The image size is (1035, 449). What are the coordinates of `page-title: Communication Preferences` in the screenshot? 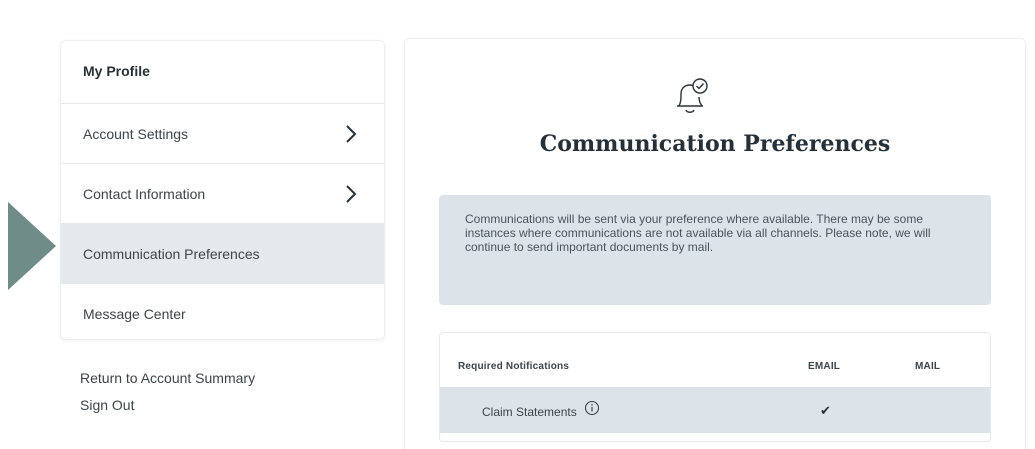 It's located at (715, 144).